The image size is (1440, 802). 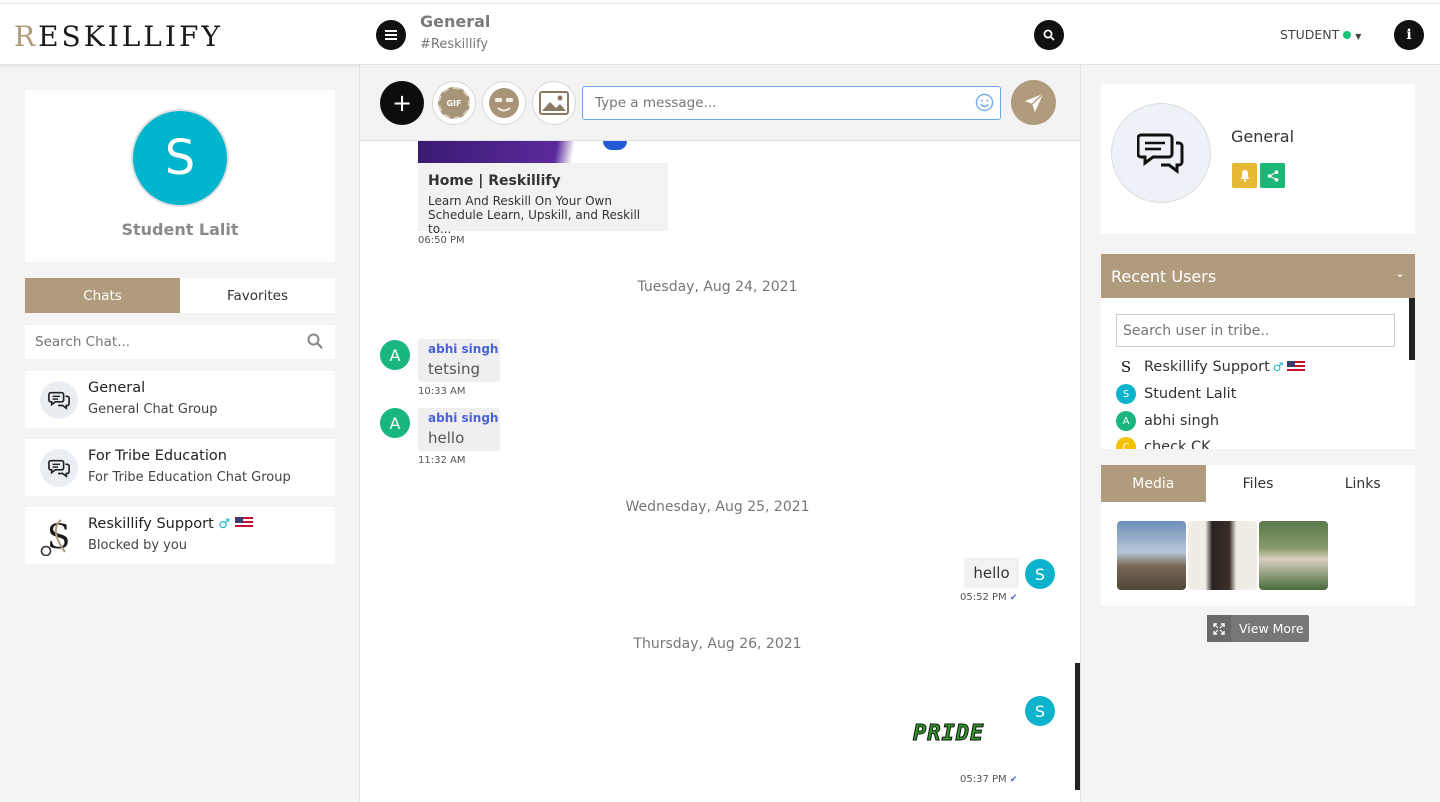 I want to click on message-bubble: abhi singh tetsing, so click(x=459, y=360).